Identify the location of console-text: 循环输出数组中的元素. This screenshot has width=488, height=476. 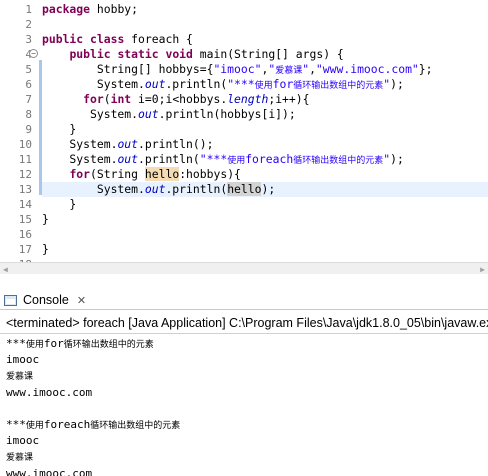
(135, 426).